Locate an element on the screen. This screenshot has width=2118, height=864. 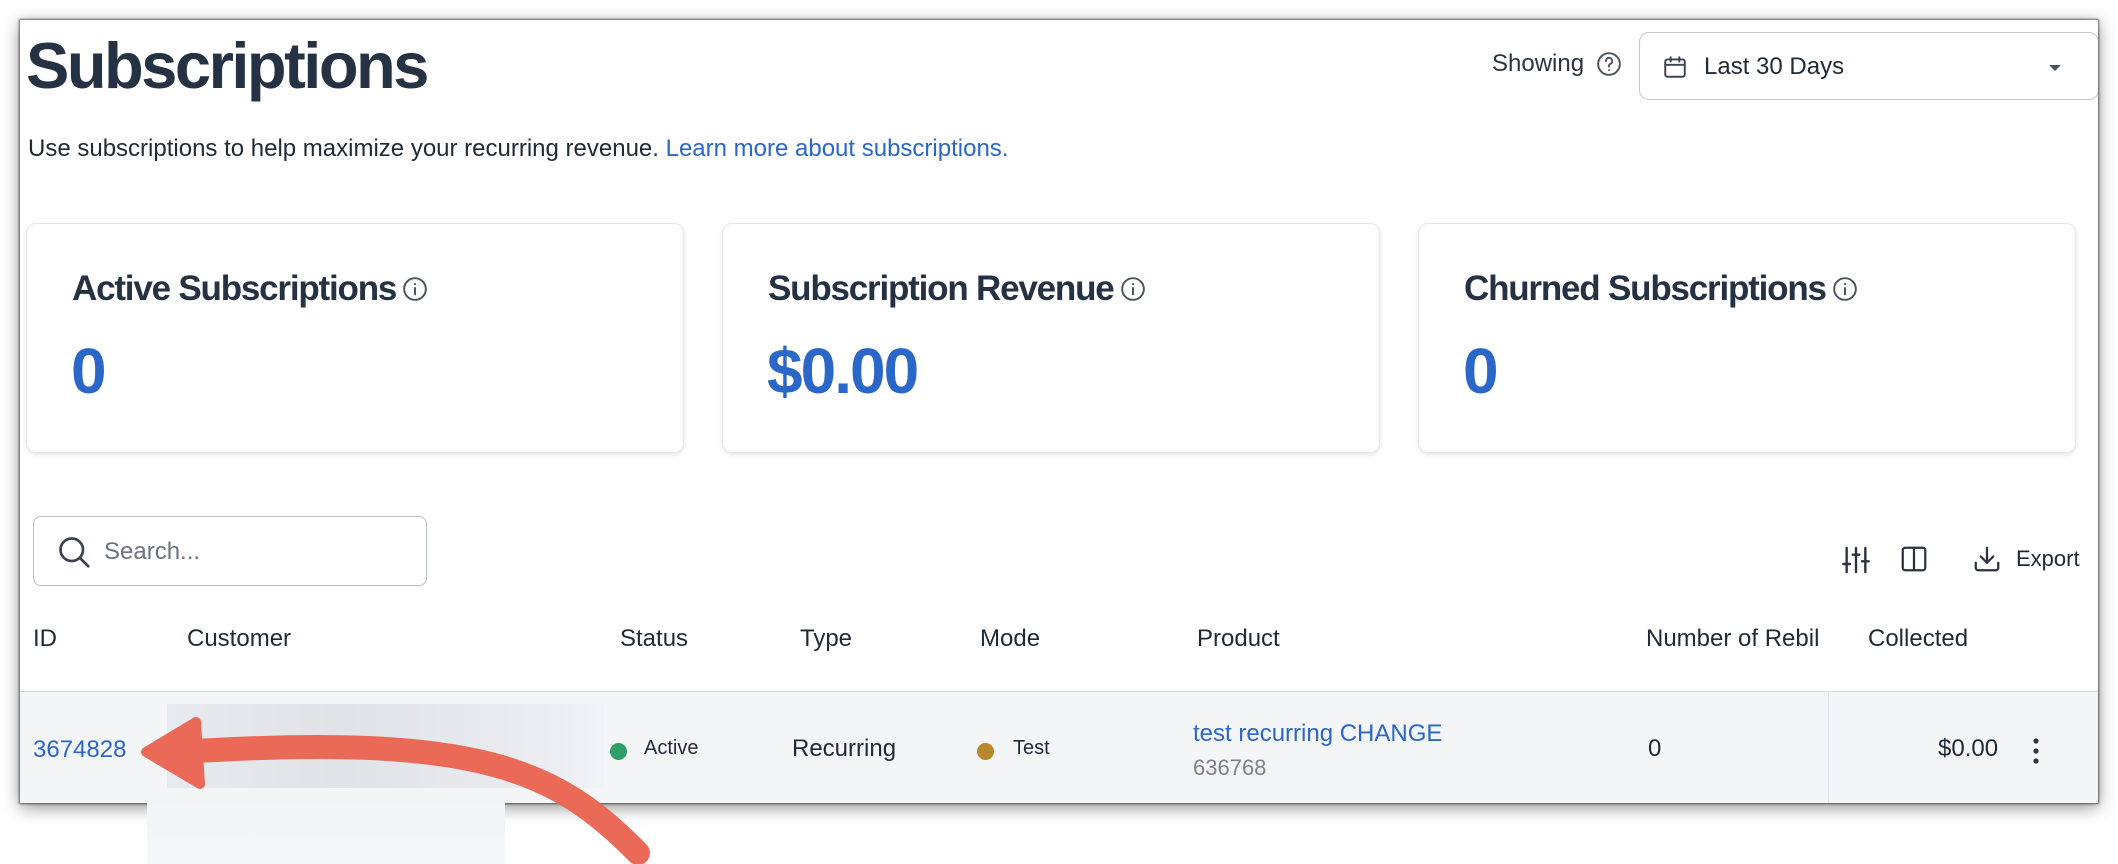
more-vertical-icon is located at coordinates (2036, 751).